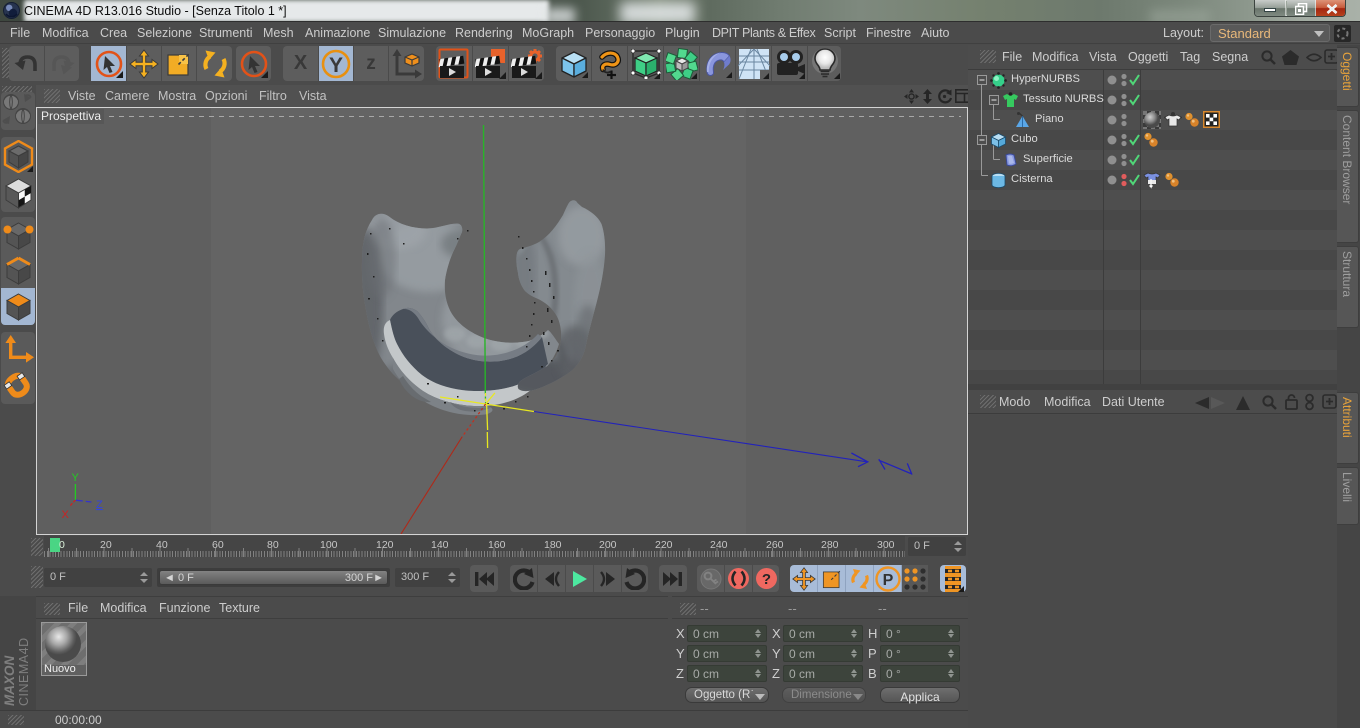 The width and height of the screenshot is (1360, 728). What do you see at coordinates (99, 505) in the screenshot?
I see `svg-text: Z` at bounding box center [99, 505].